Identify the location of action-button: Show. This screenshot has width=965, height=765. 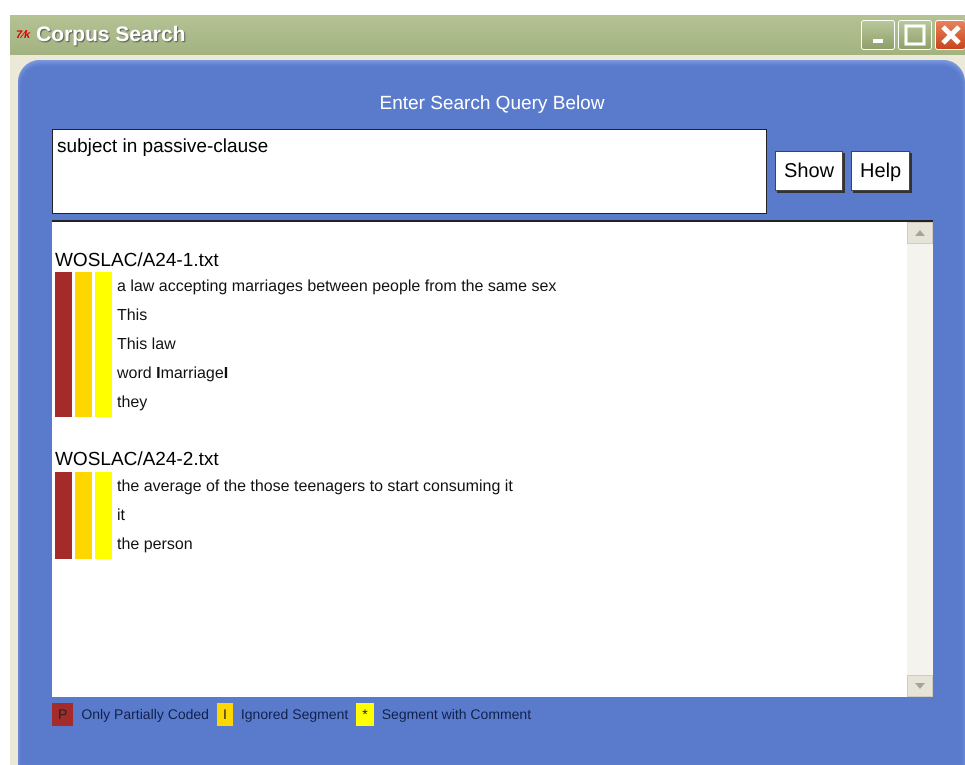
(809, 171).